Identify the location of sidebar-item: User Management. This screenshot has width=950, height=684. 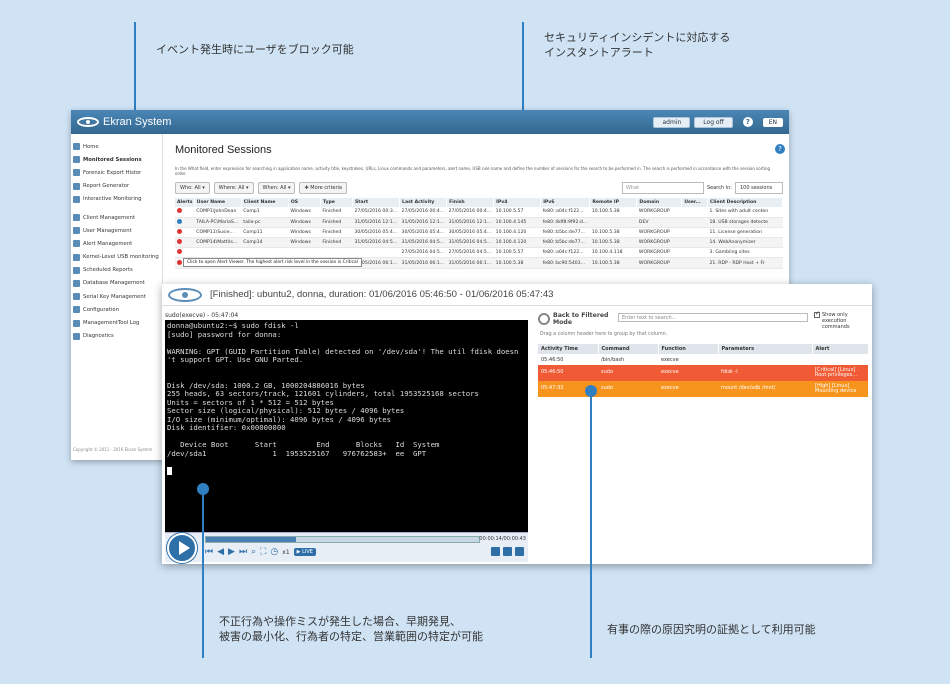
(116, 230).